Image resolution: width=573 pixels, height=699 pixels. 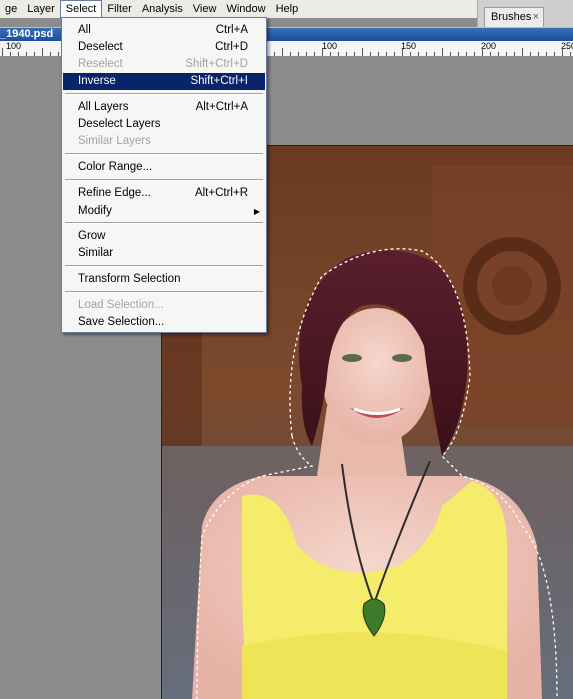 What do you see at coordinates (164, 107) in the screenshot?
I see `menu-item-all-layers: All Layers Alt+Ctrl+A` at bounding box center [164, 107].